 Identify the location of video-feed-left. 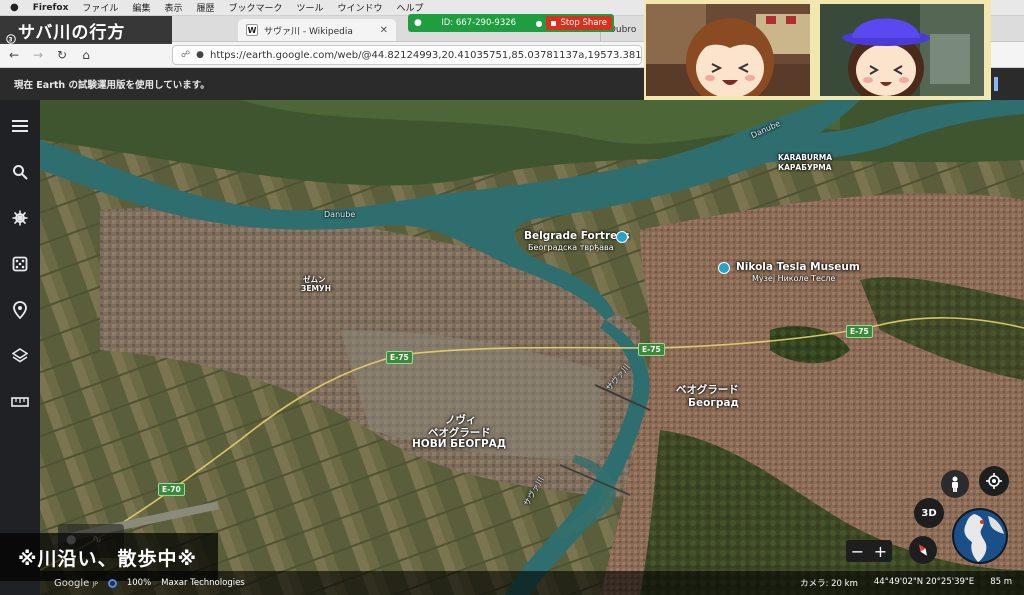
(728, 50).